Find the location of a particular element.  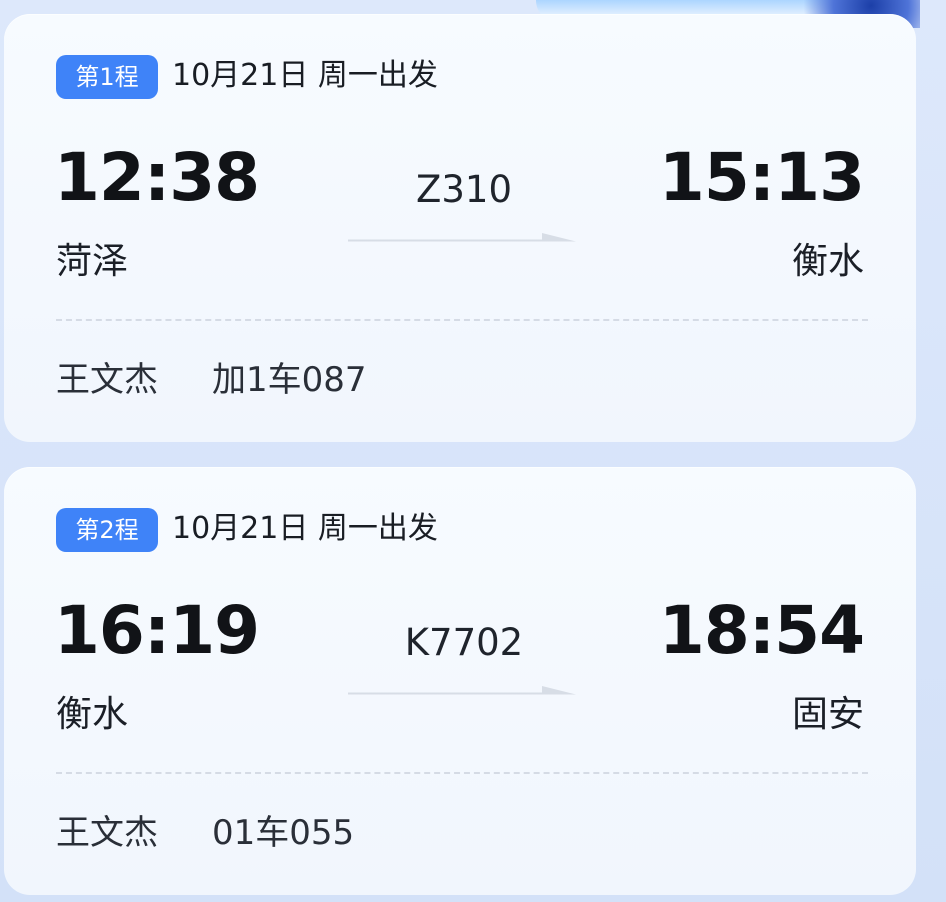

departure-time: 16:19 is located at coordinates (157, 630).